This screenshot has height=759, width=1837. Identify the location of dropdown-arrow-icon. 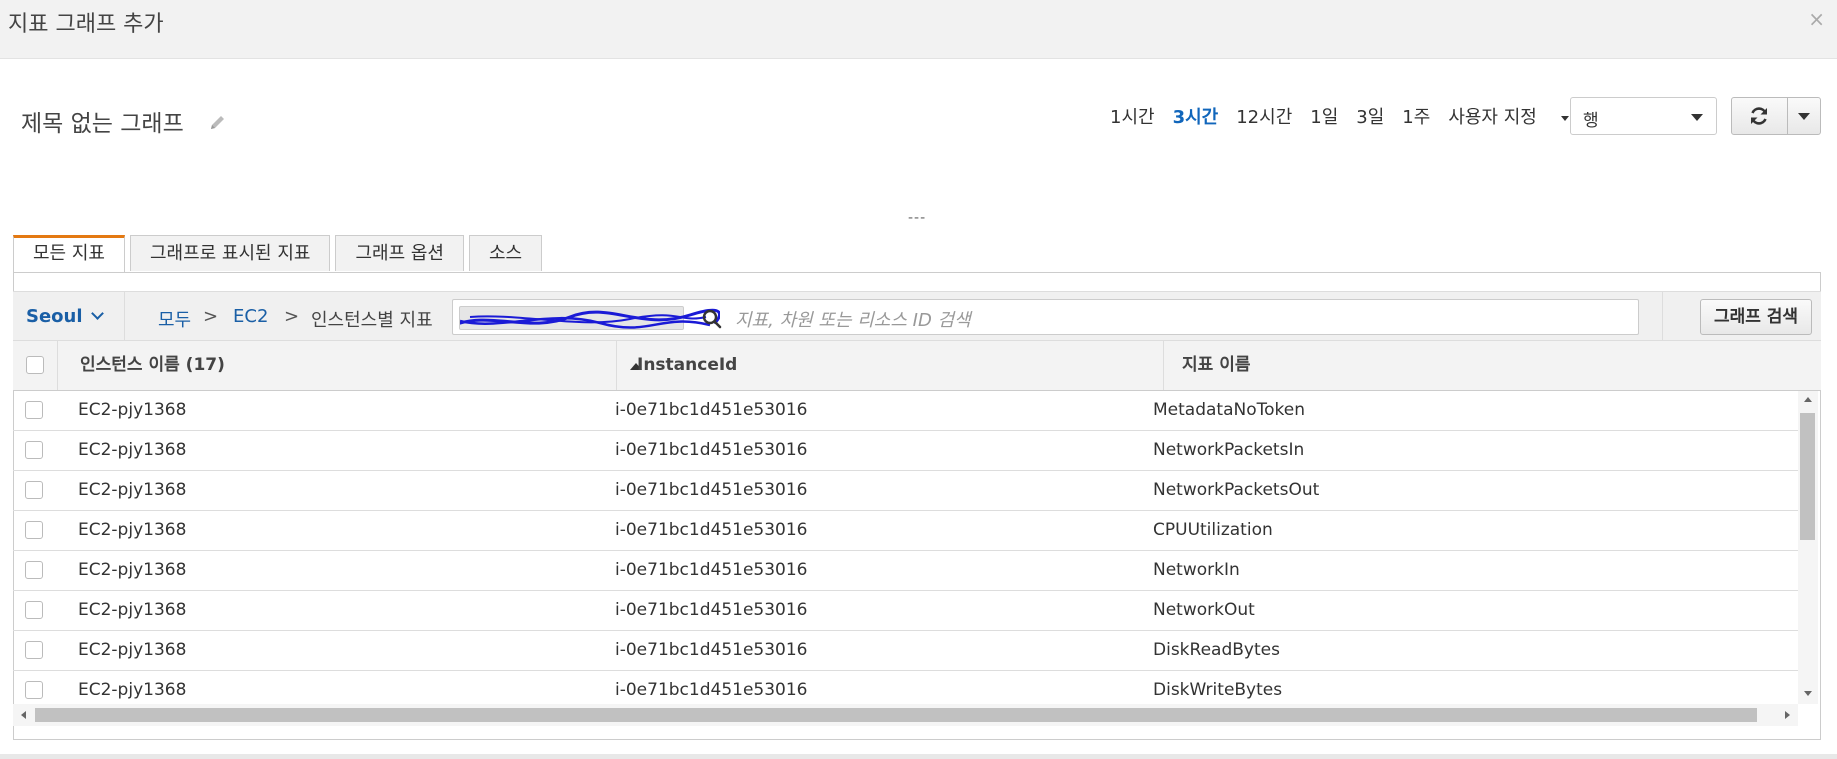
(1697, 117).